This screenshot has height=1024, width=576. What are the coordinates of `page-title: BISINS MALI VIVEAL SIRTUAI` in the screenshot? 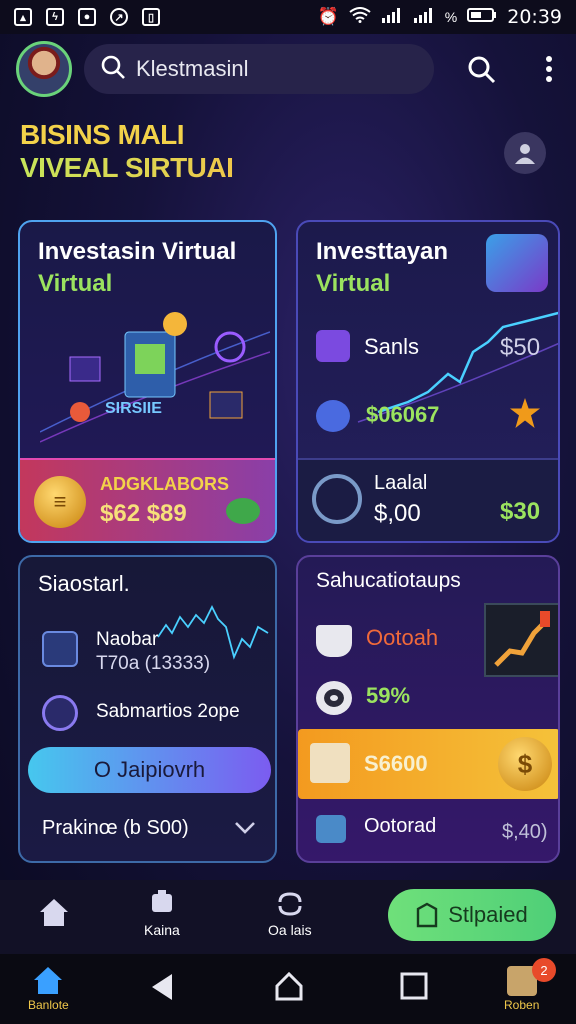 It's located at (127, 151).